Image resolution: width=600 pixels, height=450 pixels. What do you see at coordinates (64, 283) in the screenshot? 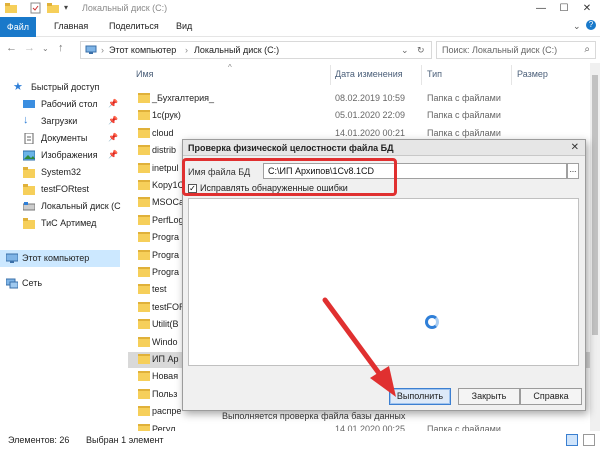
I see `nav-network: Сеть` at bounding box center [64, 283].